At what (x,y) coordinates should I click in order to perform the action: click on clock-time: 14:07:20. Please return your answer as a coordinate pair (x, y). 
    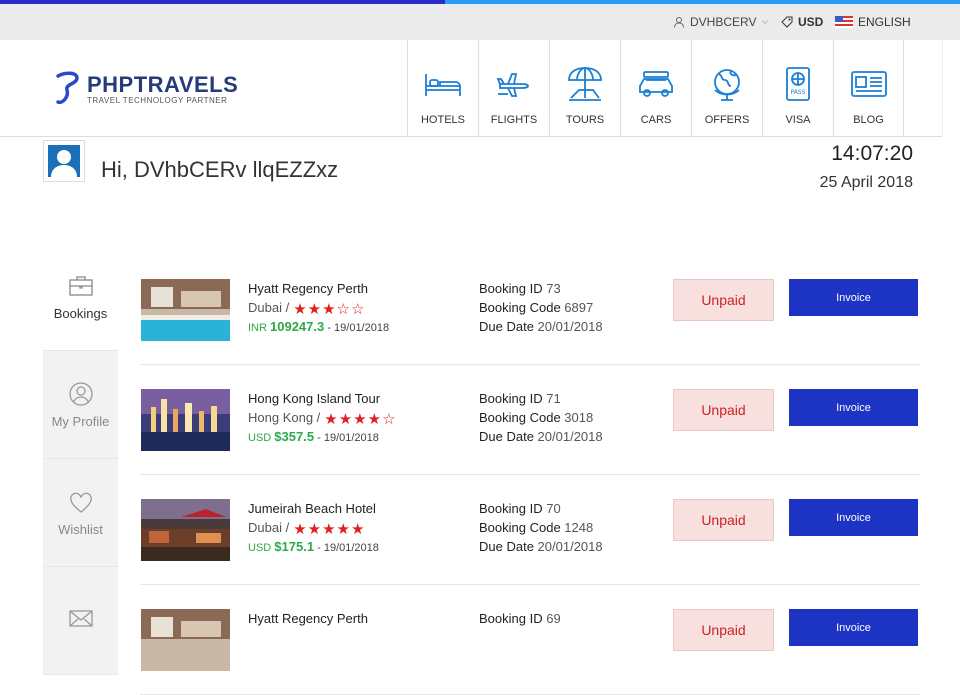
    Looking at the image, I should click on (872, 153).